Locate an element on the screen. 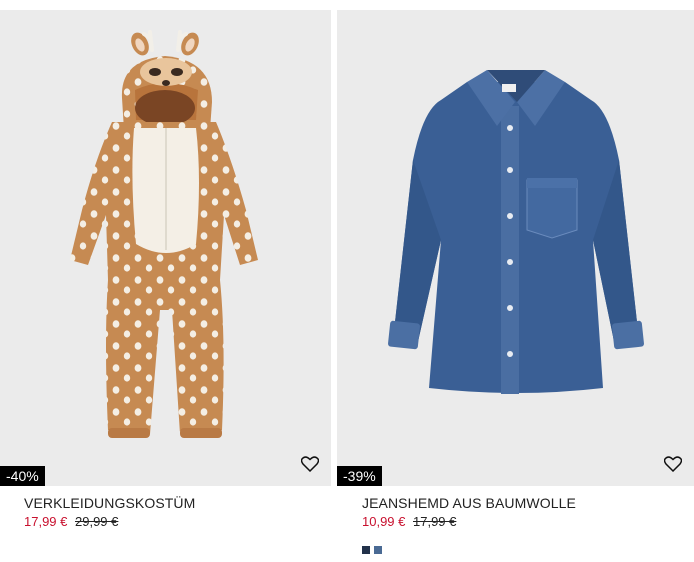 This screenshot has width=694, height=562. sale-price: 17,99 € is located at coordinates (46, 521).